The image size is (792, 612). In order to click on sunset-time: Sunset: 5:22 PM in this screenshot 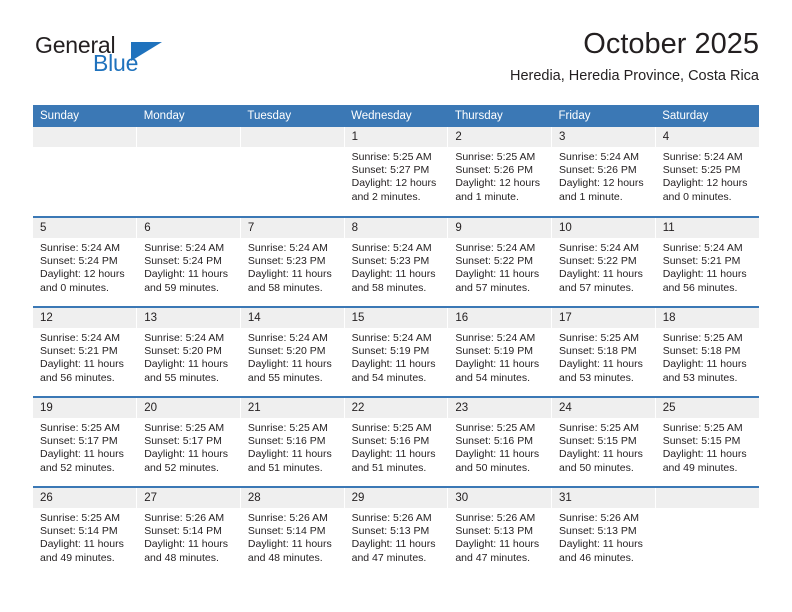, I will do `click(494, 261)`.